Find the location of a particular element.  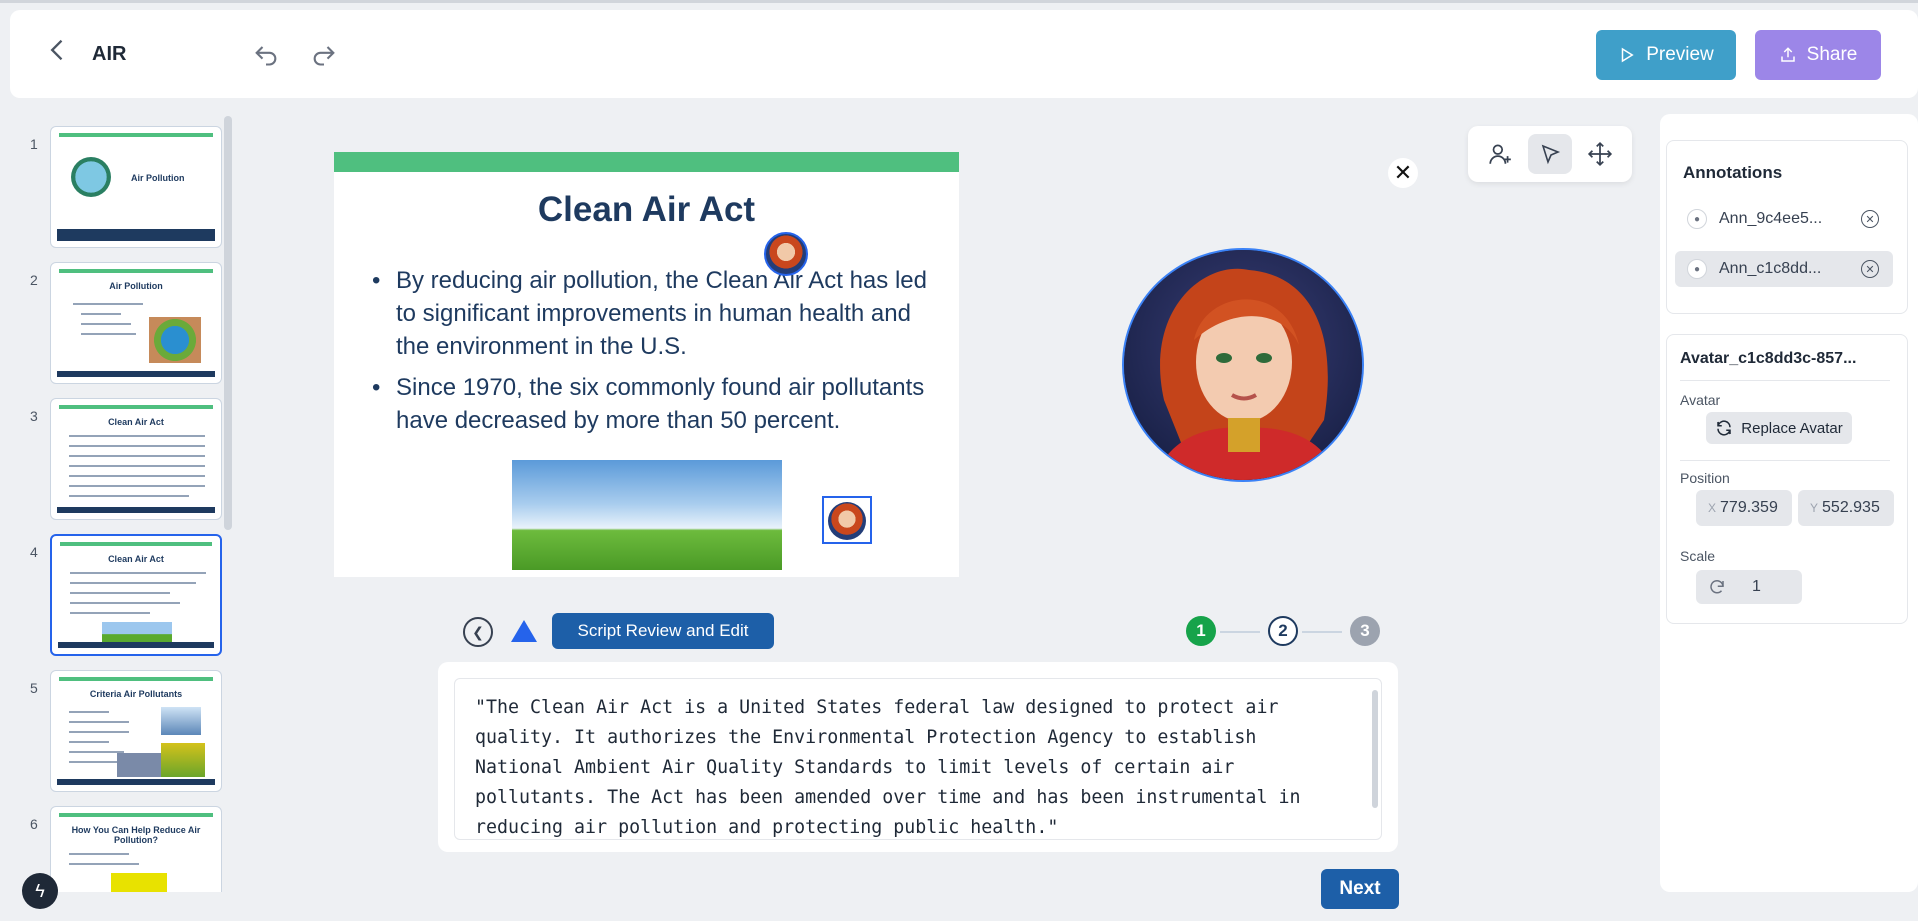

divider is located at coordinates (1785, 380).